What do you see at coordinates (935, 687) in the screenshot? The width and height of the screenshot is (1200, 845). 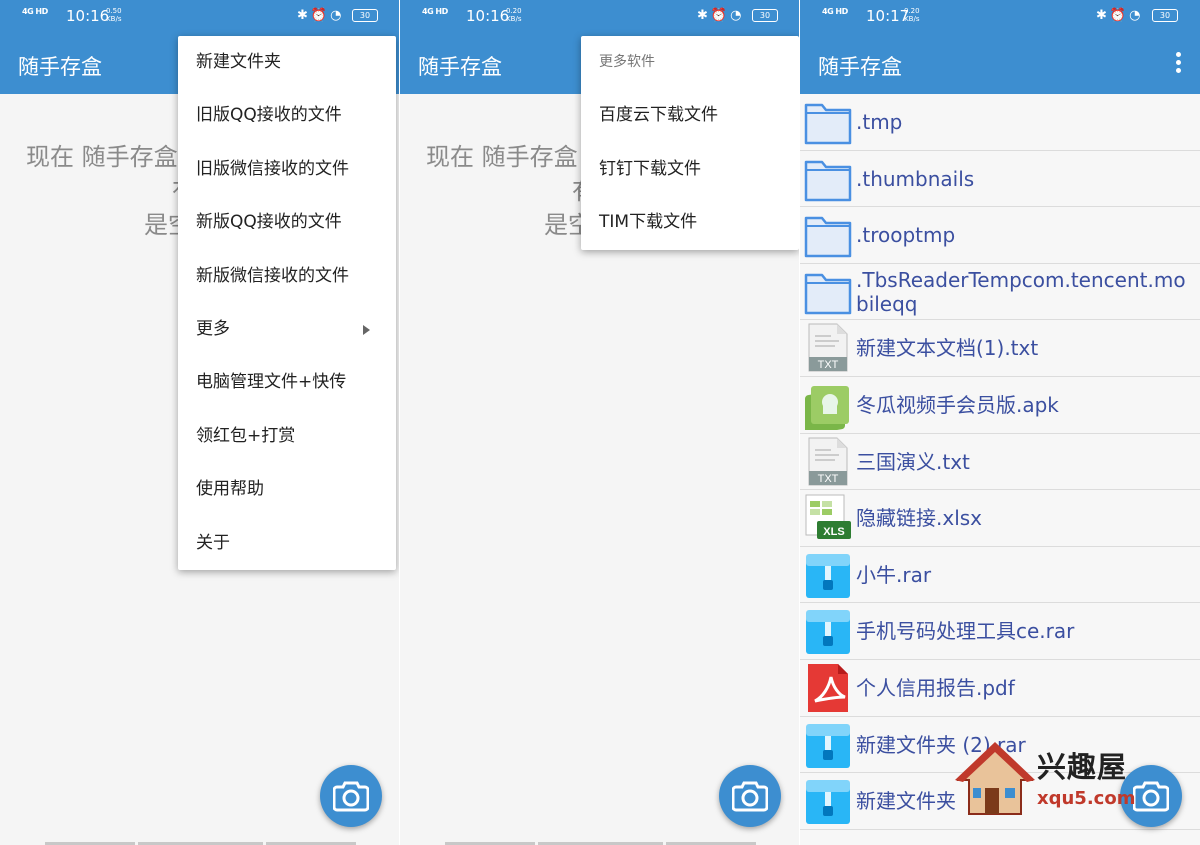 I see `file-name: 个人信用报告.pdf` at bounding box center [935, 687].